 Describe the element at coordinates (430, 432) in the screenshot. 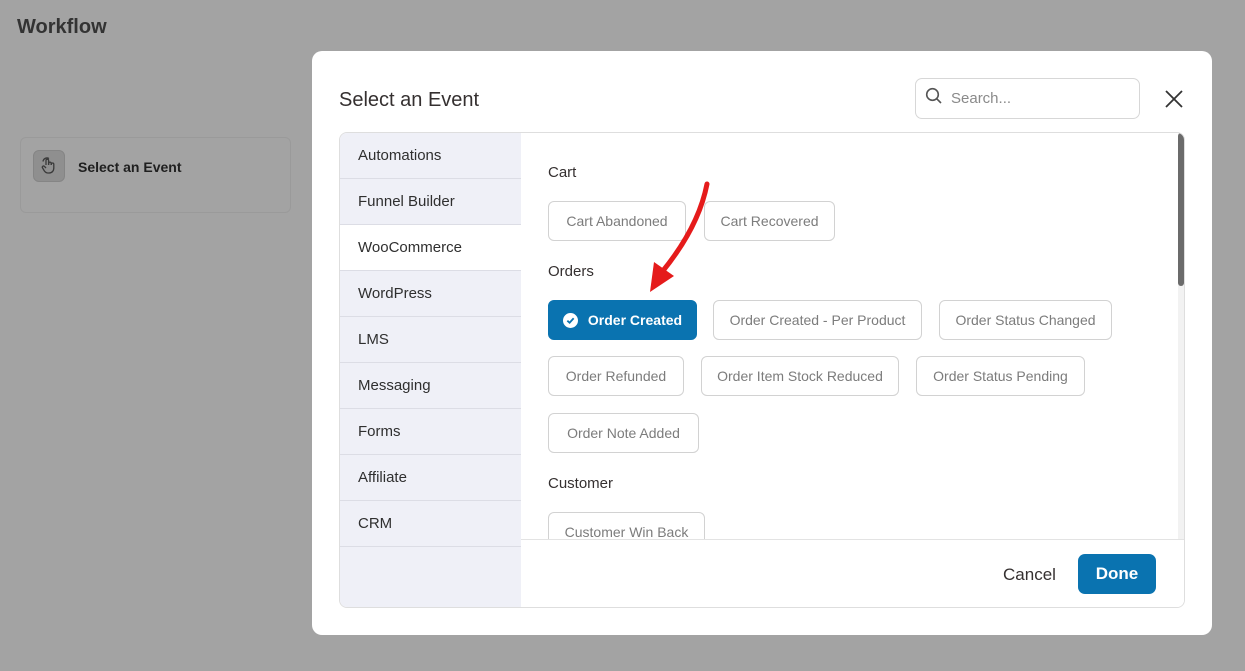

I see `sidebar-item-forms: Forms` at that location.